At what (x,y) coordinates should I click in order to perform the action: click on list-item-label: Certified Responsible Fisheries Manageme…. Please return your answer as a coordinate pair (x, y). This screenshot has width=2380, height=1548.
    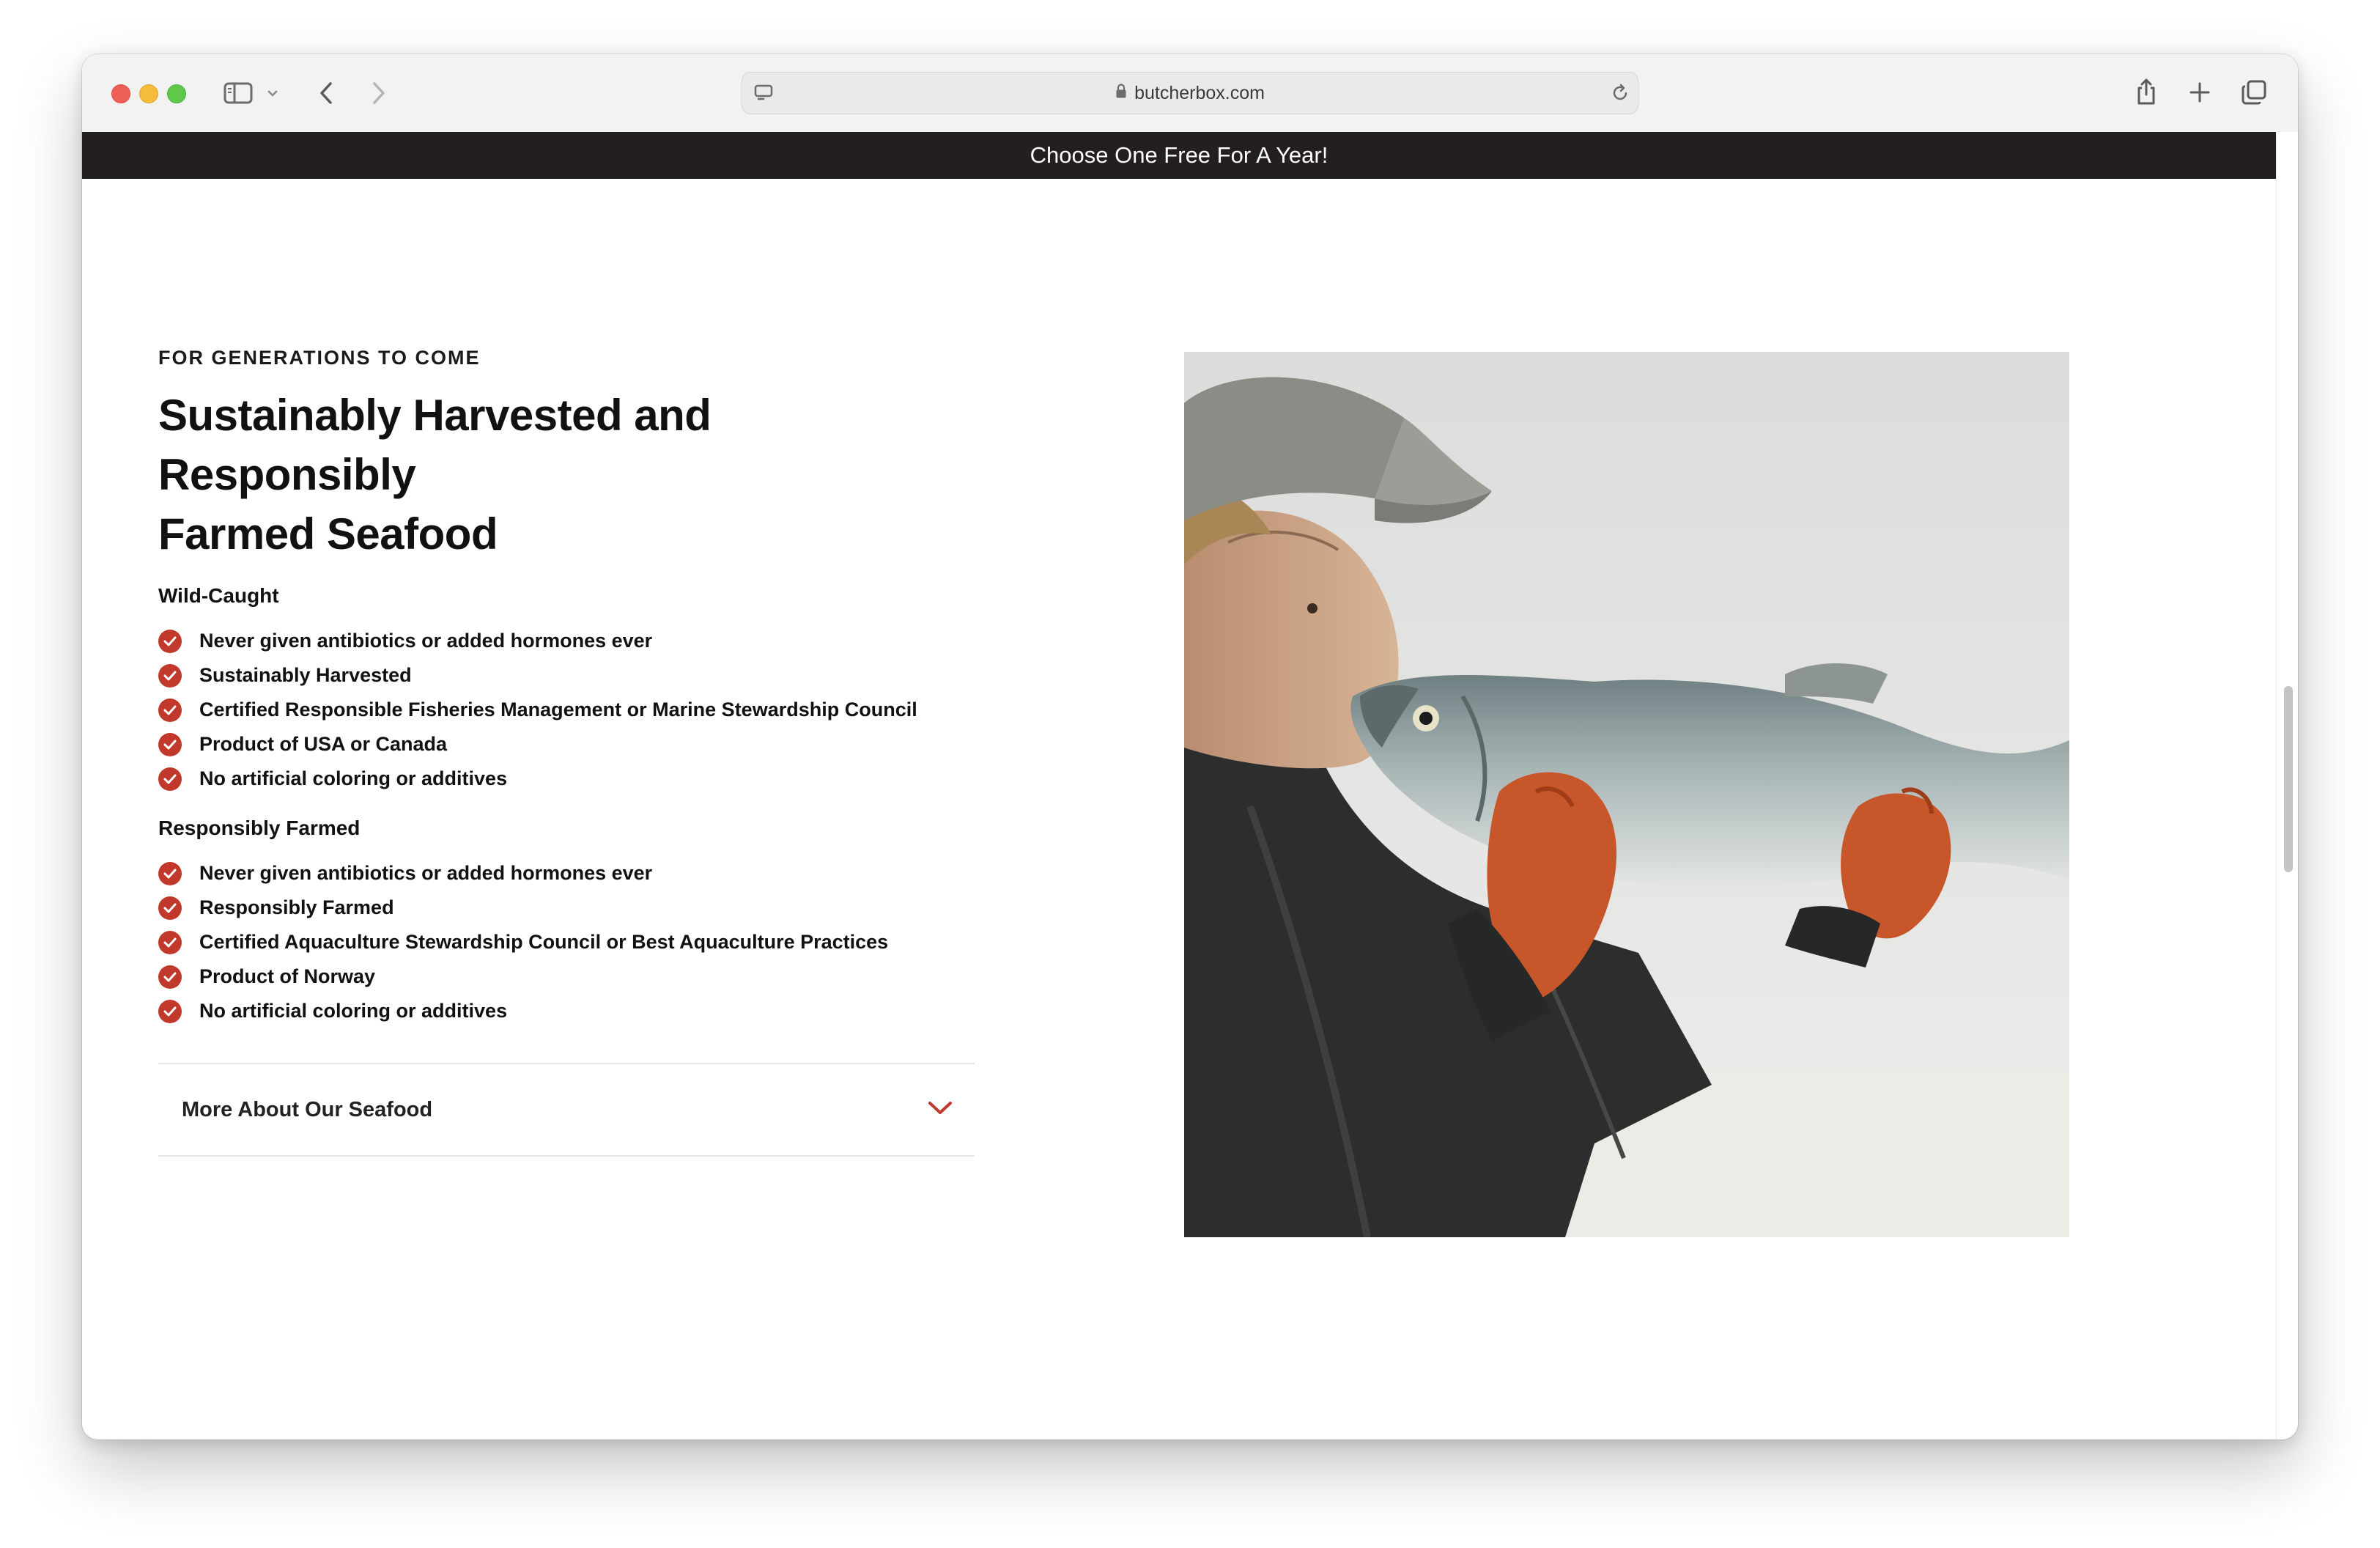
    Looking at the image, I should click on (558, 709).